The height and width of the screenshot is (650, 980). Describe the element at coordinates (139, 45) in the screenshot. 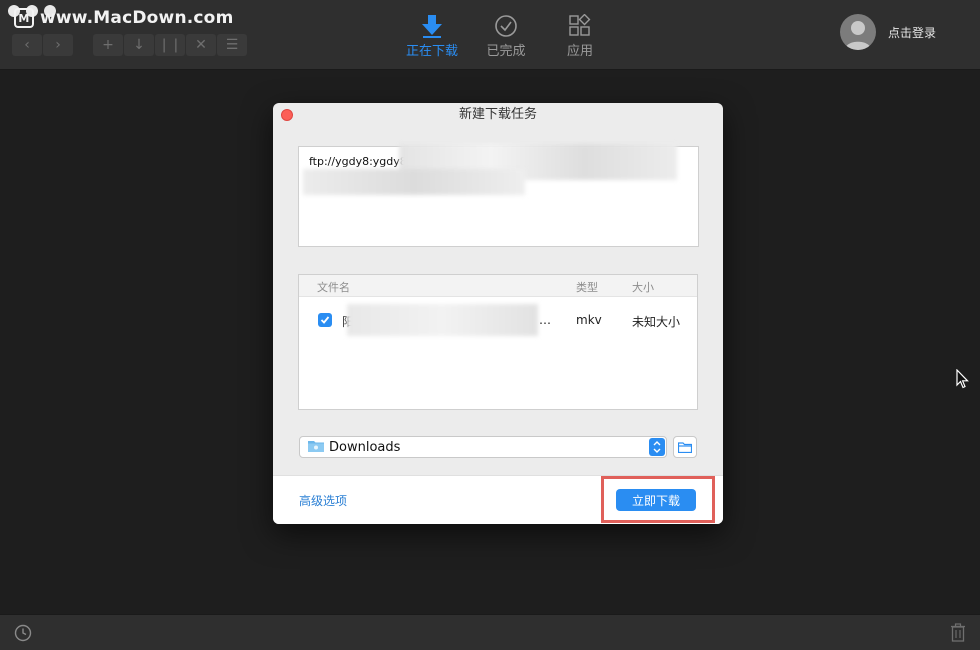

I see `start-download-button: ↓` at that location.